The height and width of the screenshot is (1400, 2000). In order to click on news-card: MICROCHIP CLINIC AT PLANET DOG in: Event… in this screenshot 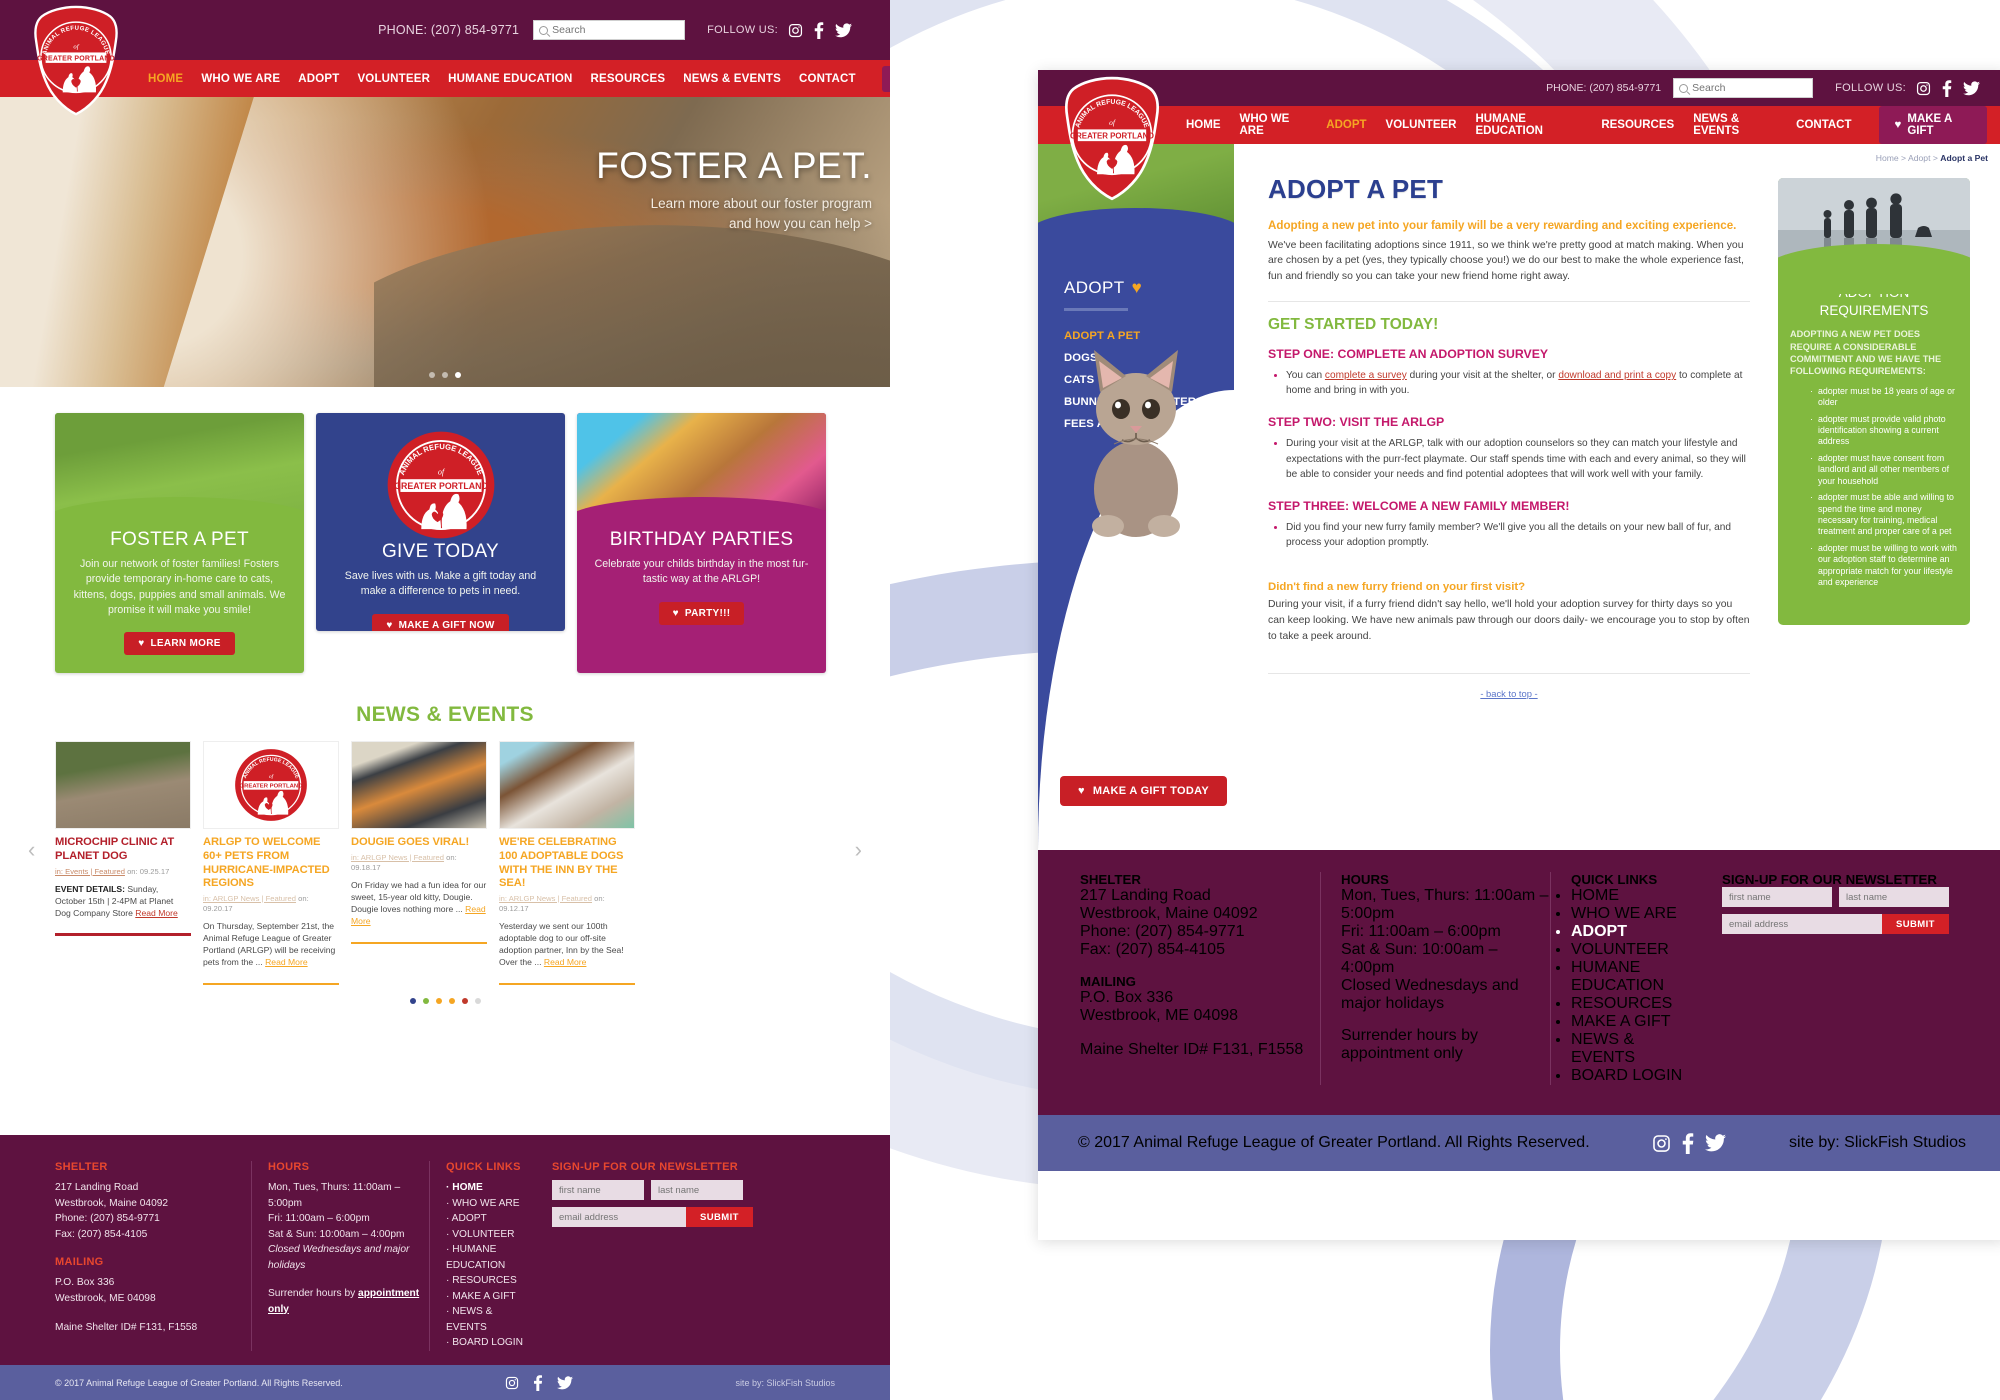, I will do `click(123, 863)`.